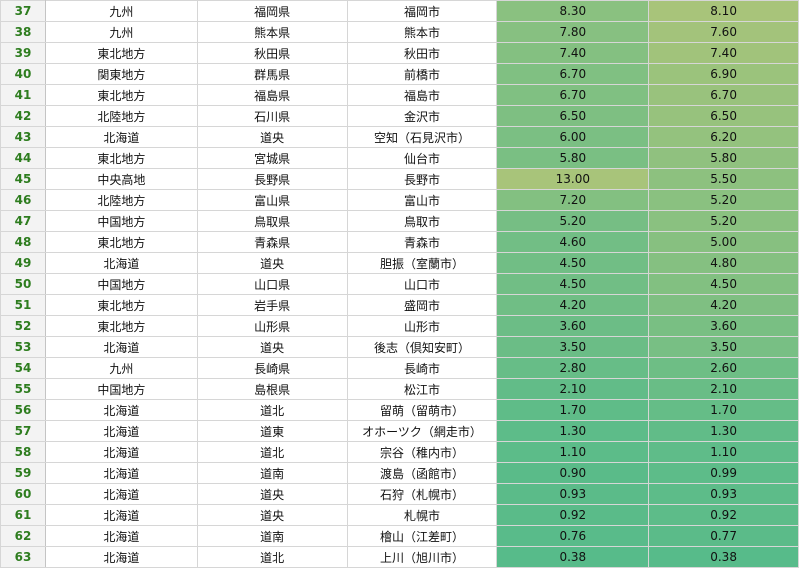 This screenshot has height=568, width=799. What do you see at coordinates (272, 326) in the screenshot?
I see `cell-prefecture: 山形県` at bounding box center [272, 326].